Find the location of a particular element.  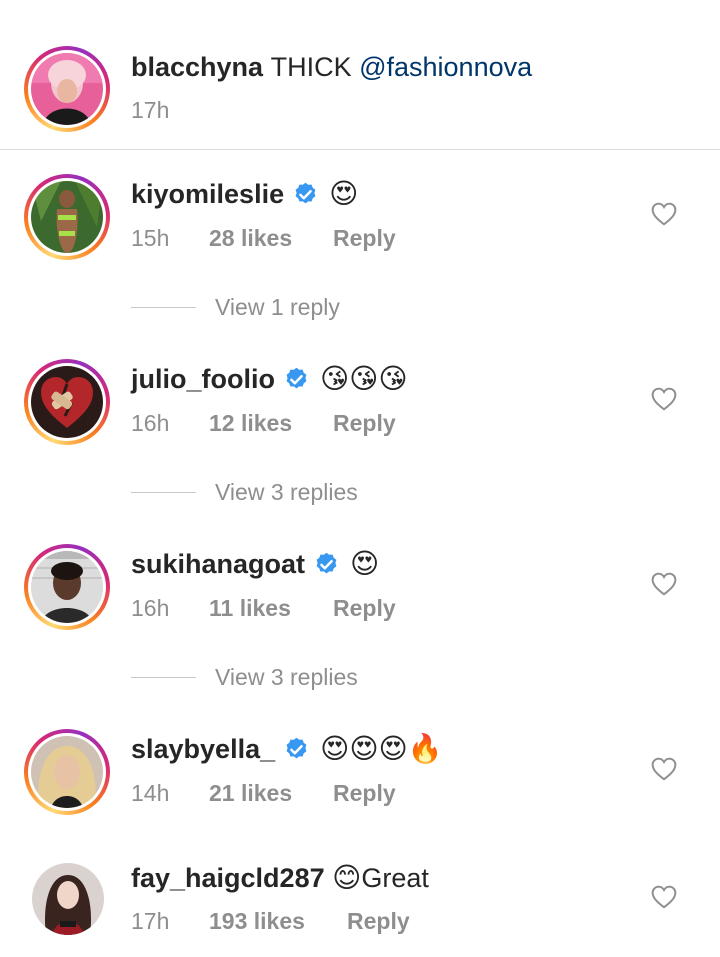

comment-text-line: fay_haigcld287 😊 Great is located at coordinates (280, 878).